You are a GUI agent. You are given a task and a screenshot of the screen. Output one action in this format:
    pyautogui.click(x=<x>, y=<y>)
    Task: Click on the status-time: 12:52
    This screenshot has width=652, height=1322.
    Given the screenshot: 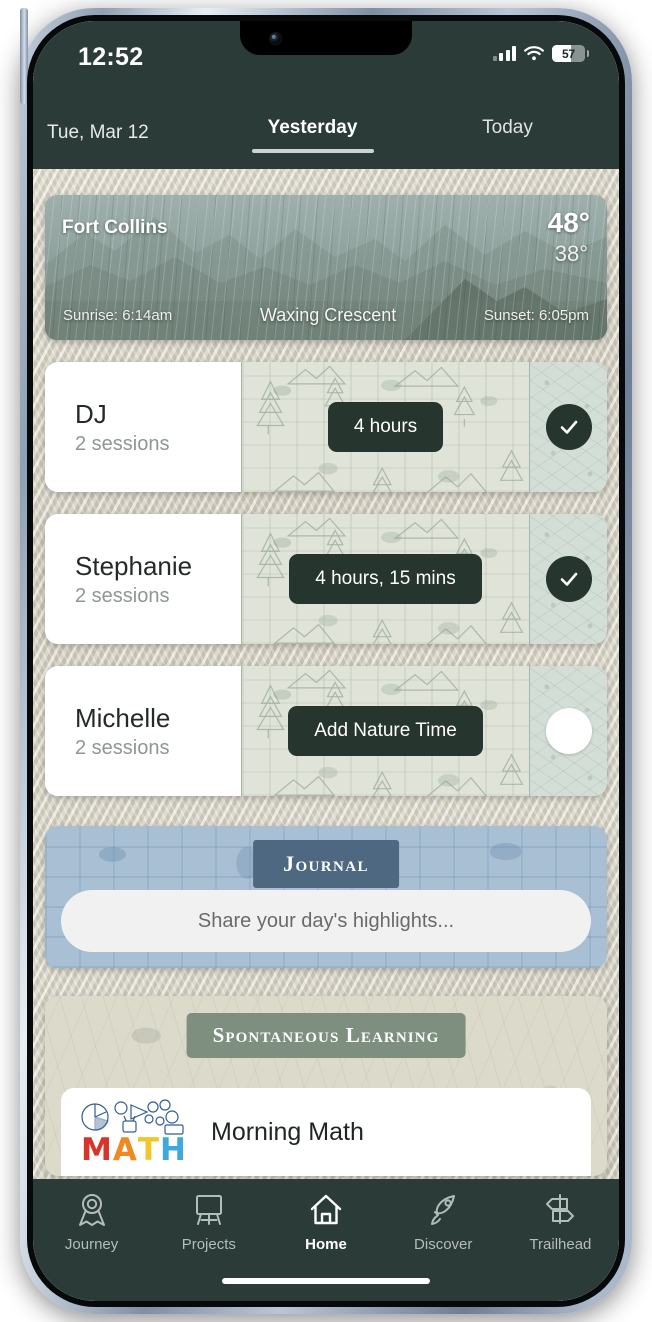 What is the action you would take?
    pyautogui.click(x=111, y=57)
    